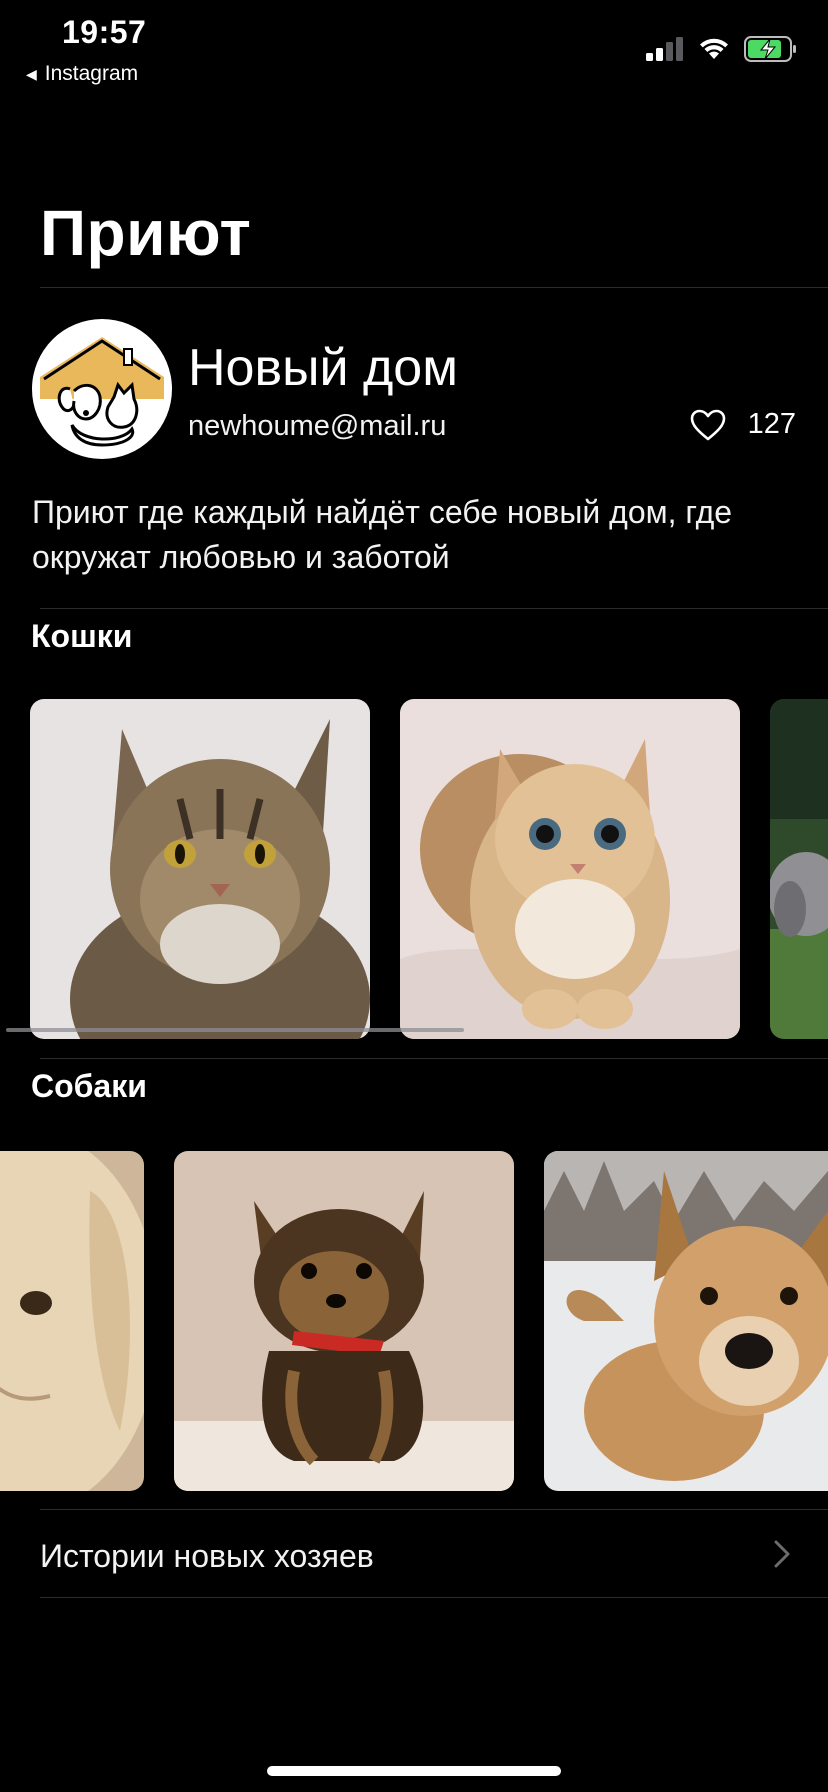  I want to click on battery-charging-icon, so click(770, 49).